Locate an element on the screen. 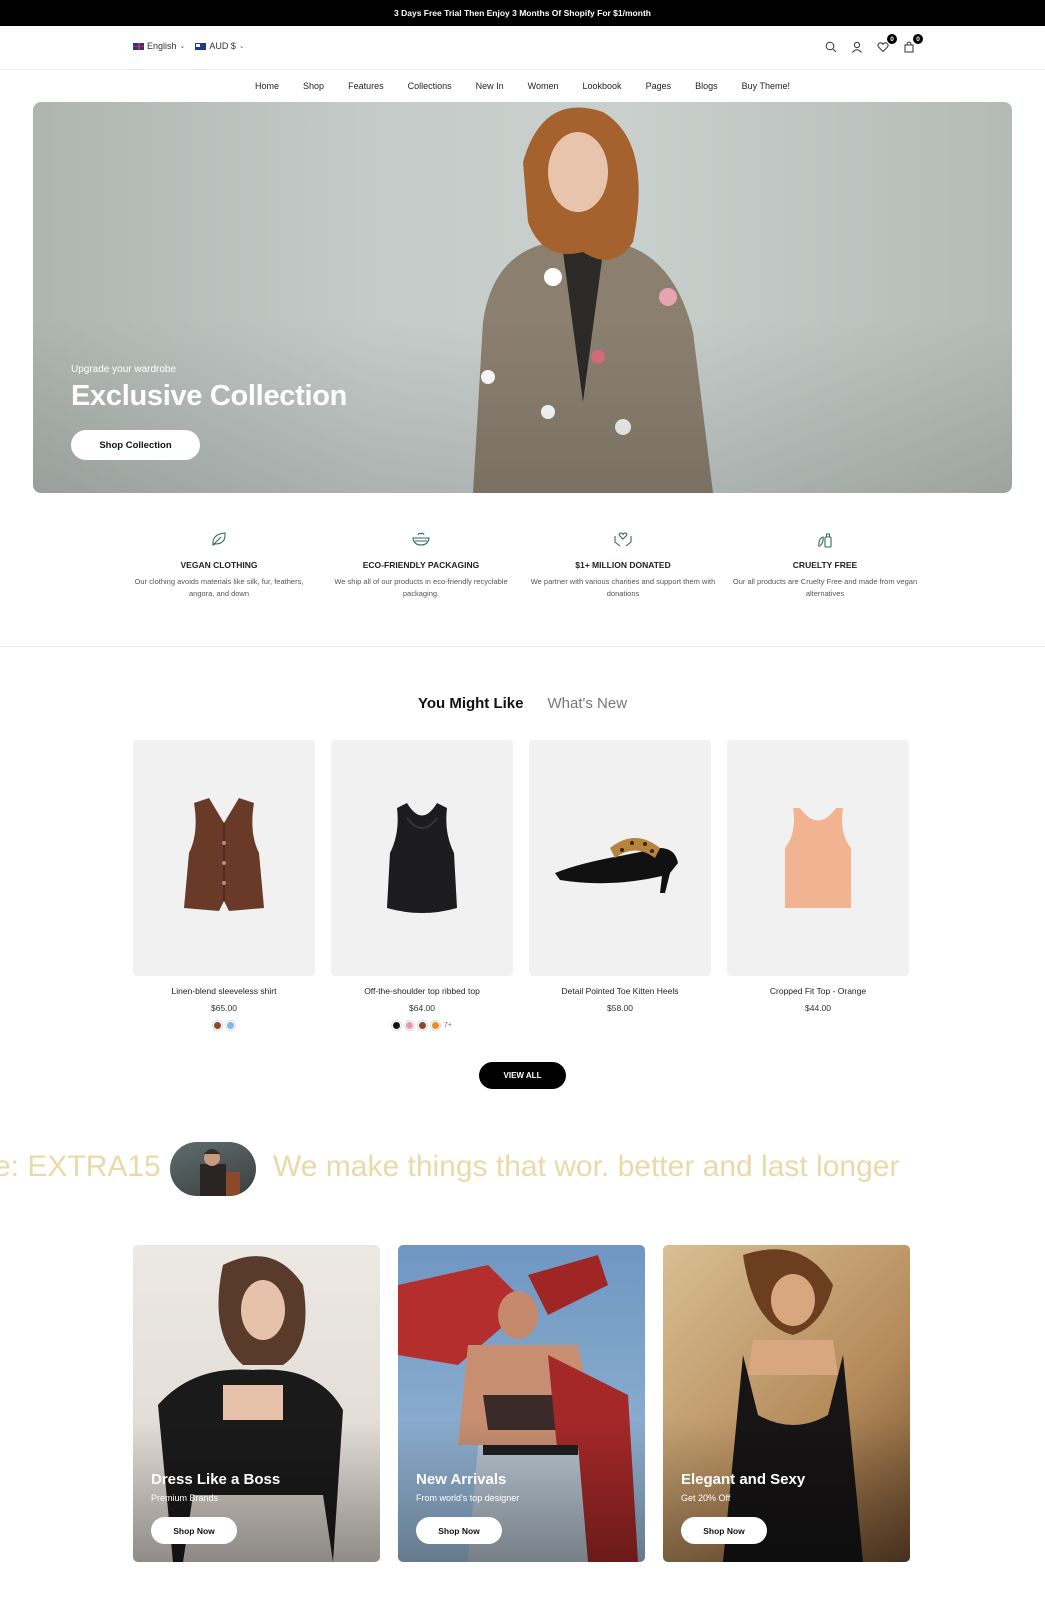  card-subtitle: Premium Brands is located at coordinates (185, 1498).